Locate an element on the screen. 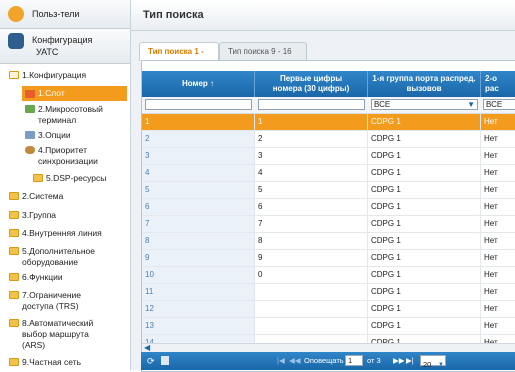  cell-first-digits: 7 is located at coordinates (311, 224).